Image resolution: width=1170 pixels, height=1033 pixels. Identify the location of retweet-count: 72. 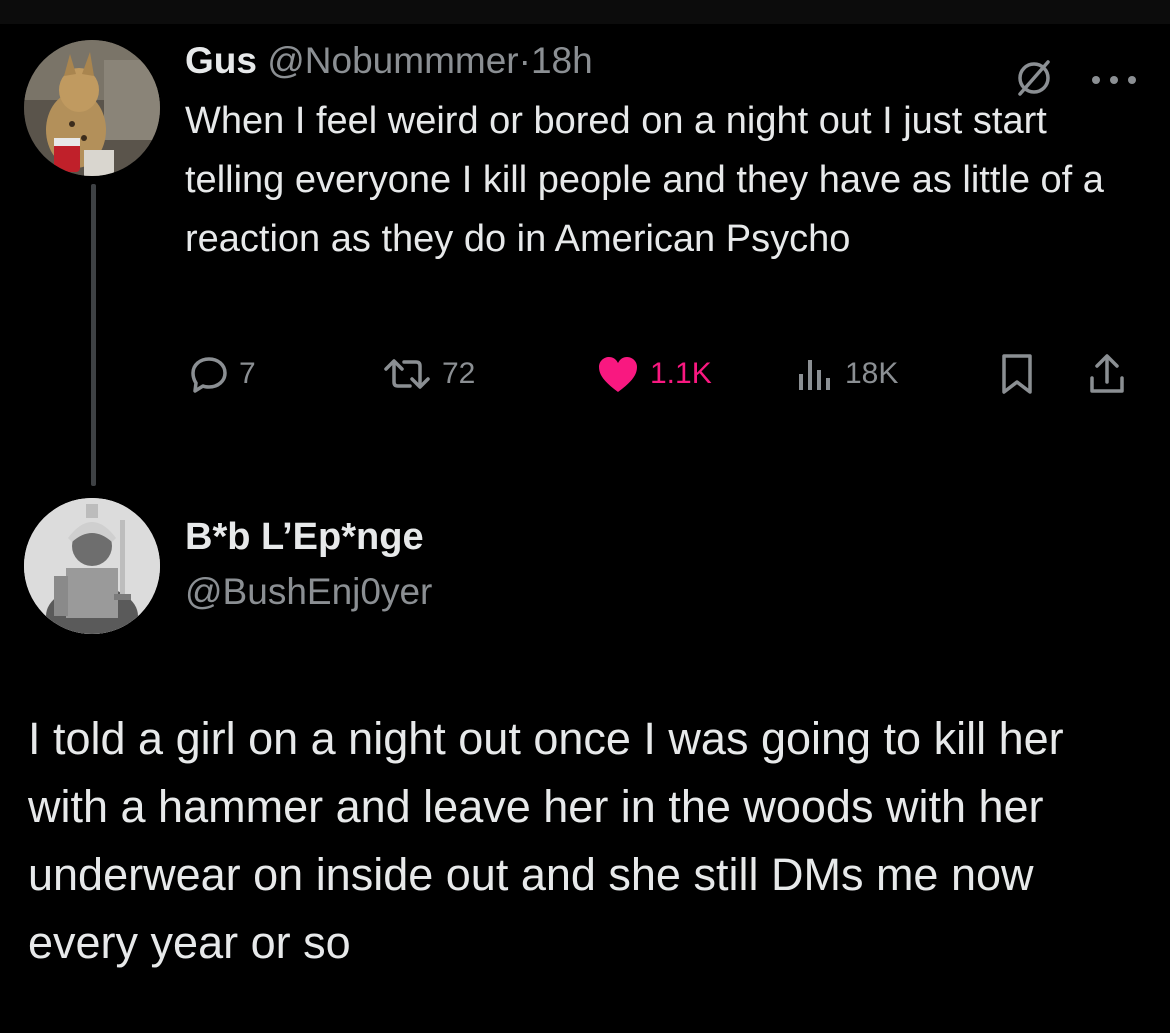
(459, 373).